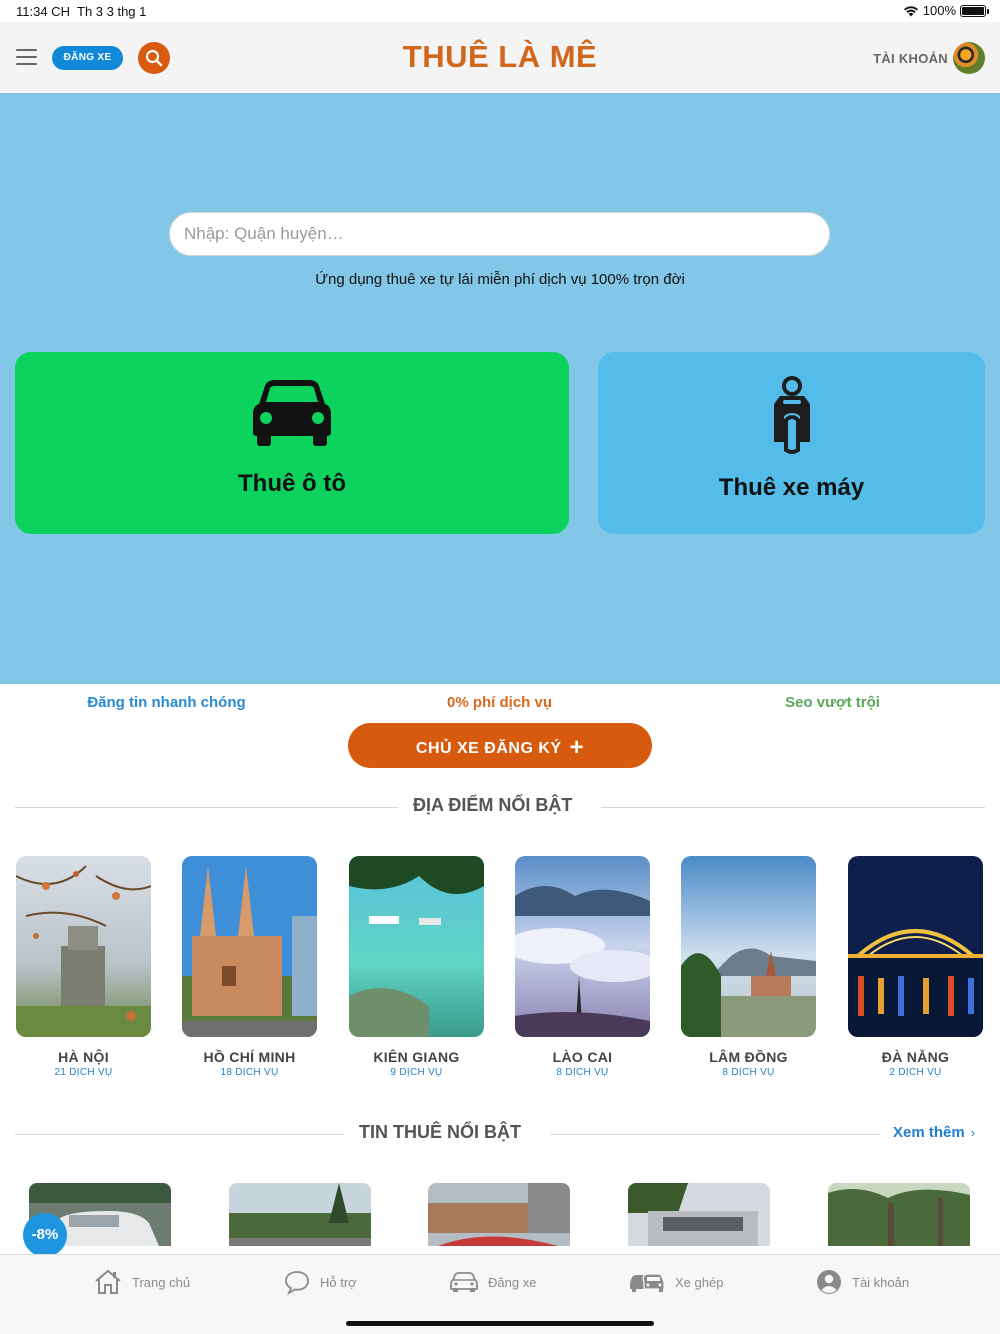 Image resolution: width=1000 pixels, height=1334 pixels. I want to click on discount-badge: -8%, so click(45, 1235).